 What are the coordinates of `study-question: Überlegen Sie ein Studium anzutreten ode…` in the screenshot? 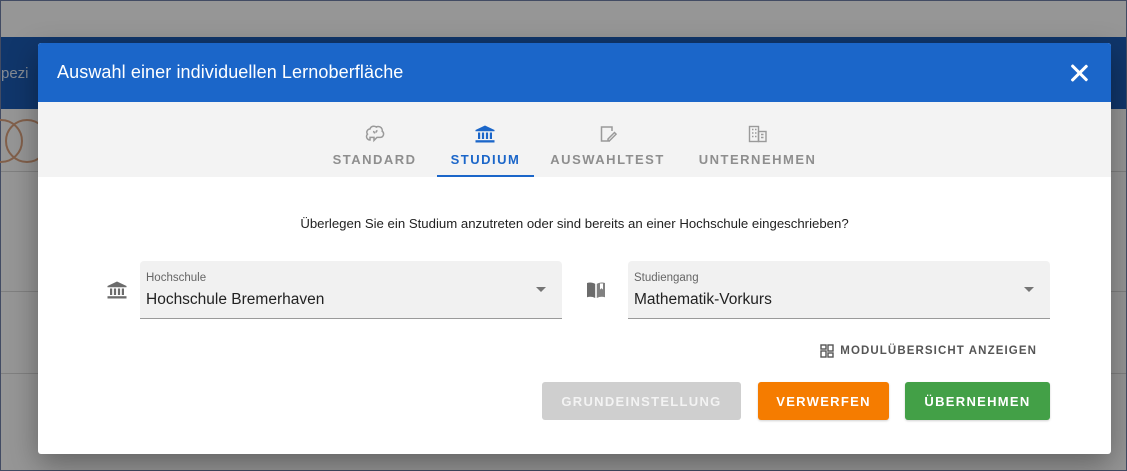 It's located at (574, 223).